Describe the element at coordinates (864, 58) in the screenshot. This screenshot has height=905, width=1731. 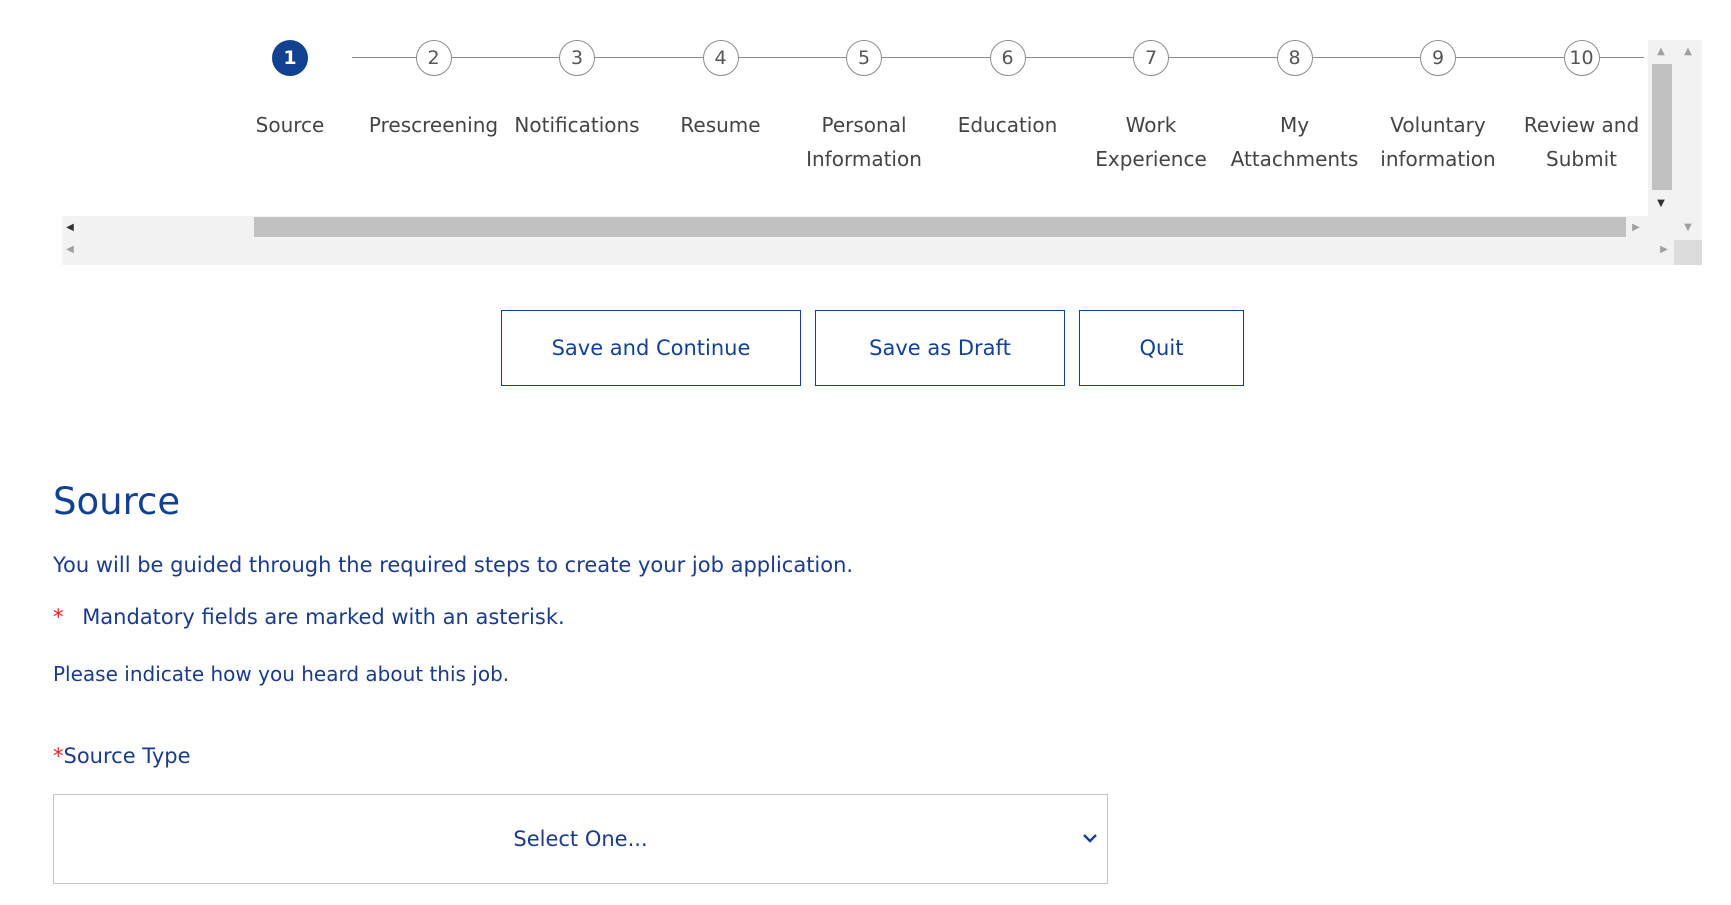
I see `step-number-circle: 5` at that location.